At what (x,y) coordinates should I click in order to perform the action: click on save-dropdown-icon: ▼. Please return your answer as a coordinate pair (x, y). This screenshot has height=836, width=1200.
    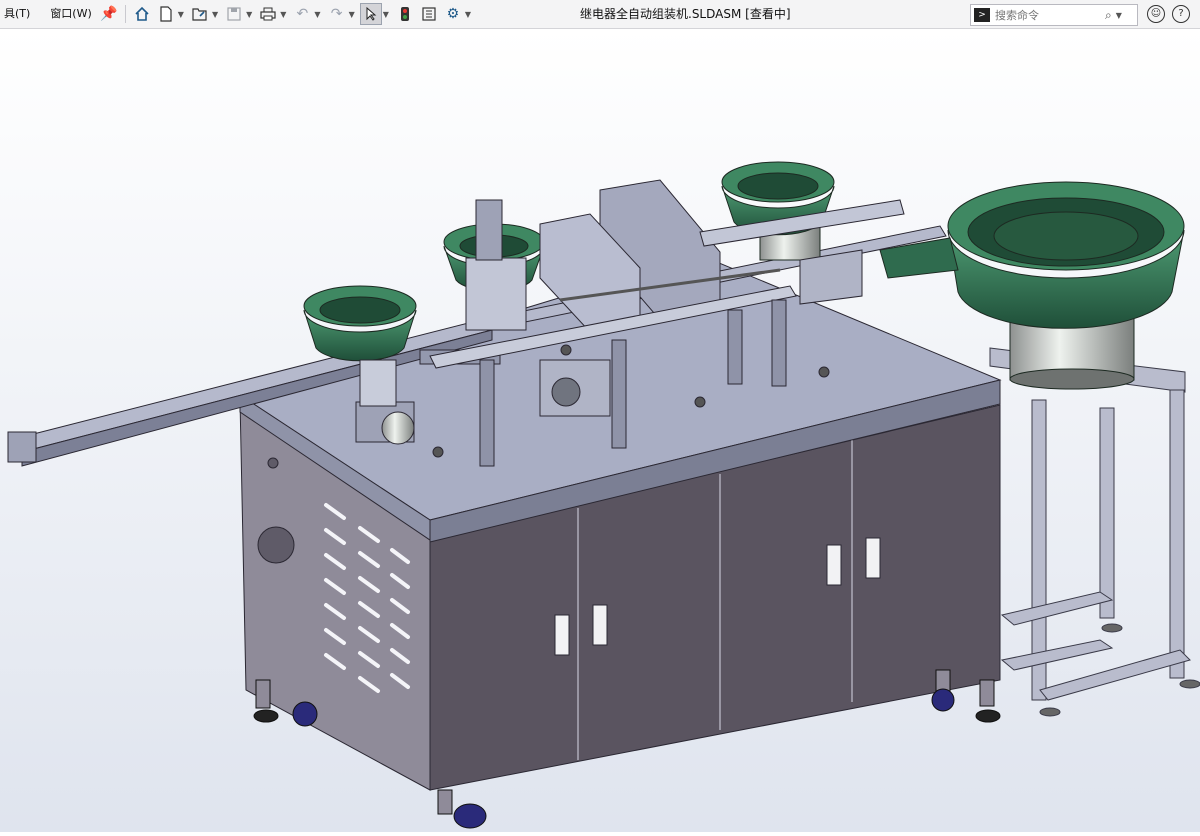
    Looking at the image, I should click on (249, 14).